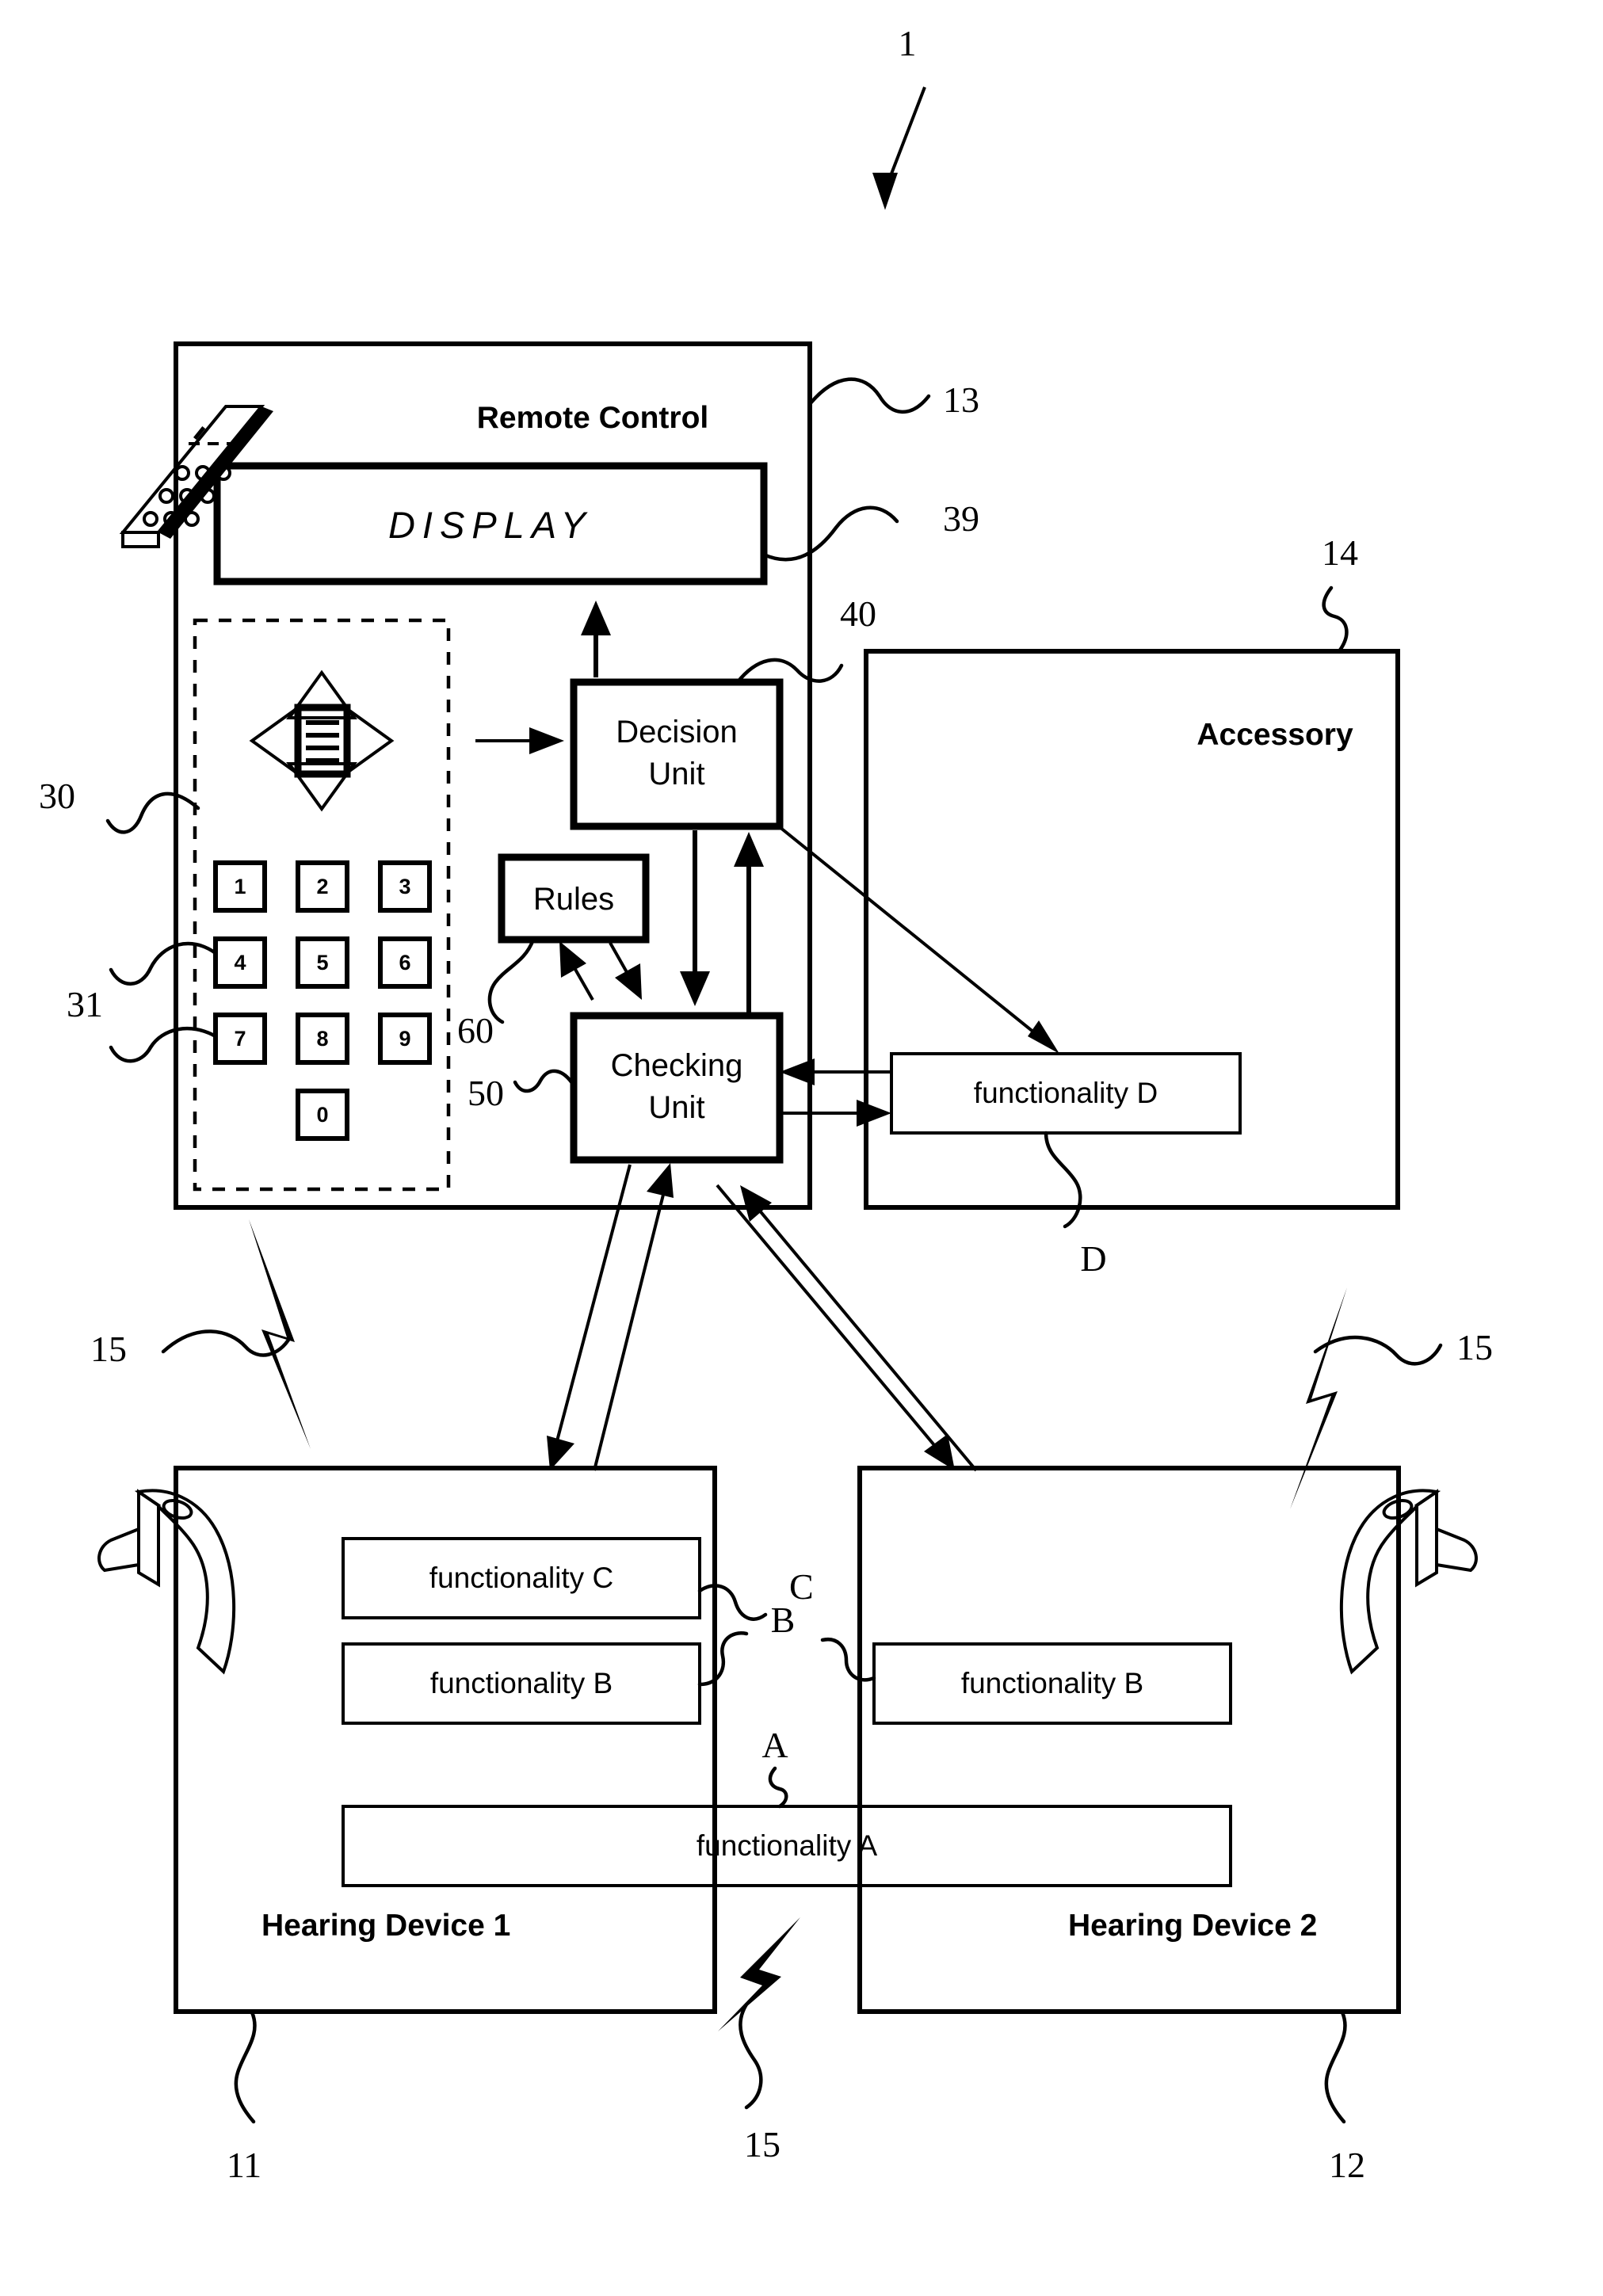 Image resolution: width=1603 pixels, height=2296 pixels. I want to click on key-5-label: 5, so click(322, 962).